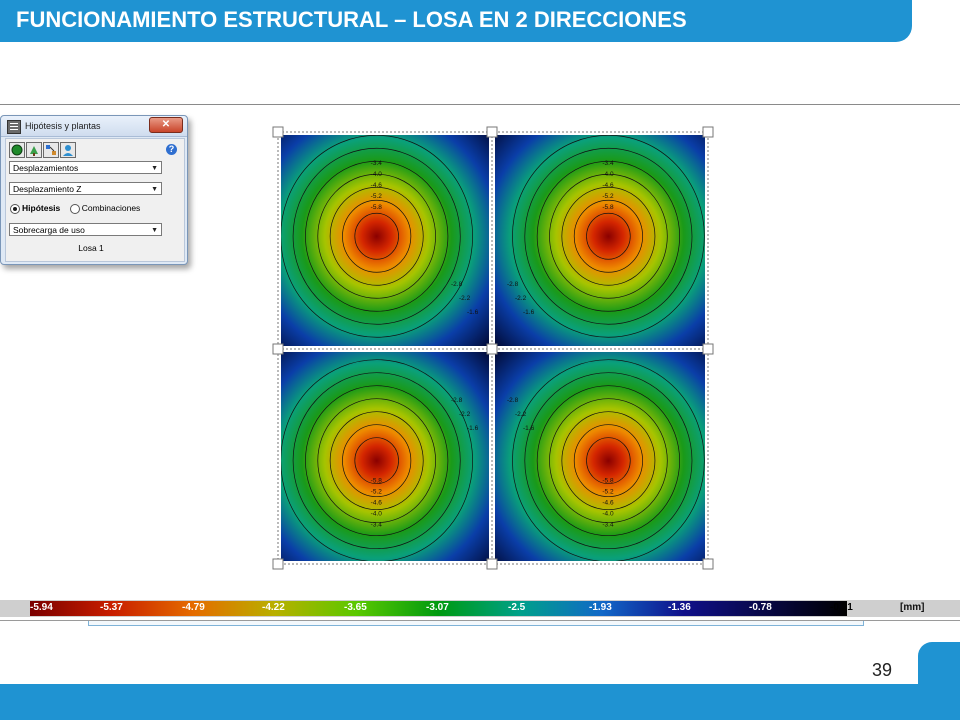 Image resolution: width=960 pixels, height=720 pixels. Describe the element at coordinates (68, 150) in the screenshot. I see `user-icon` at that location.